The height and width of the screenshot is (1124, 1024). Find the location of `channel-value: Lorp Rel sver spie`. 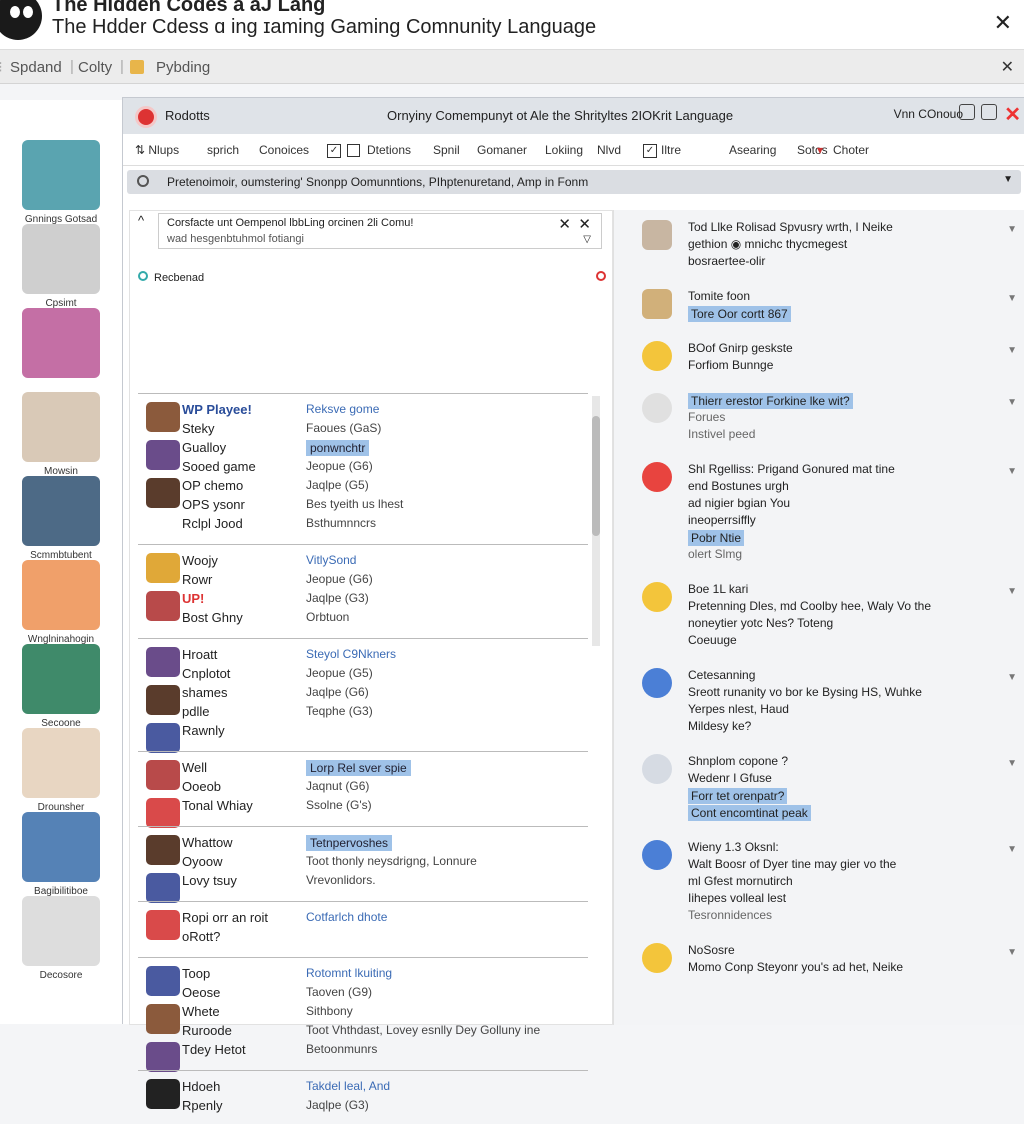

channel-value: Lorp Rel sver spie is located at coordinates (358, 768).